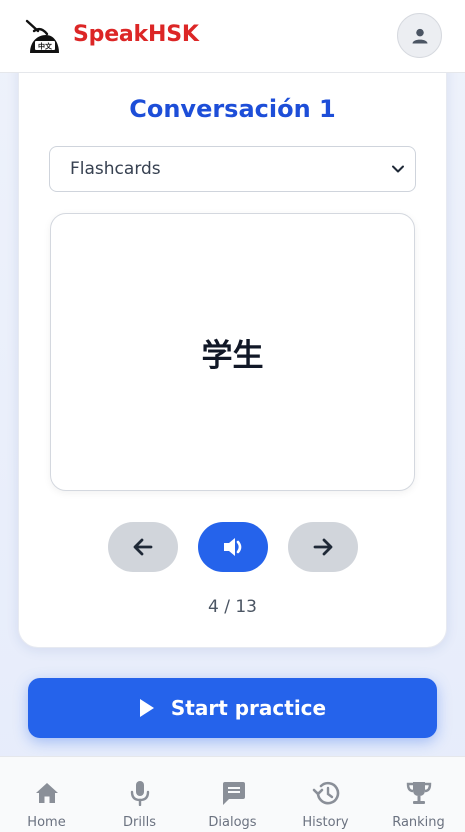 Image resolution: width=465 pixels, height=832 pixels. I want to click on lesson-title: Conversación 1, so click(232, 109).